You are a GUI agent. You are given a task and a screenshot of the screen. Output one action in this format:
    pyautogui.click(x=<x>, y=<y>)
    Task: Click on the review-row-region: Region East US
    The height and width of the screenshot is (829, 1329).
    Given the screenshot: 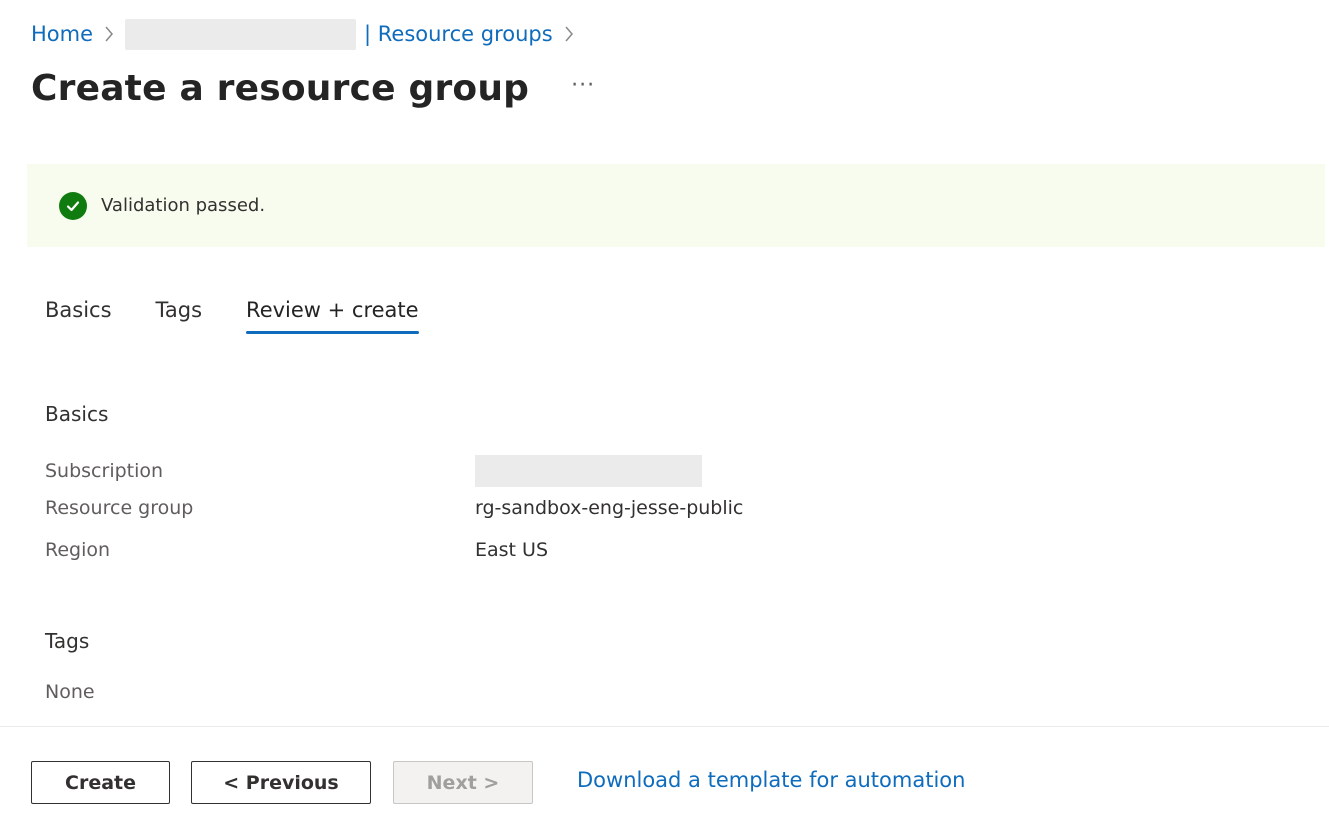 What is the action you would take?
    pyautogui.click(x=296, y=550)
    